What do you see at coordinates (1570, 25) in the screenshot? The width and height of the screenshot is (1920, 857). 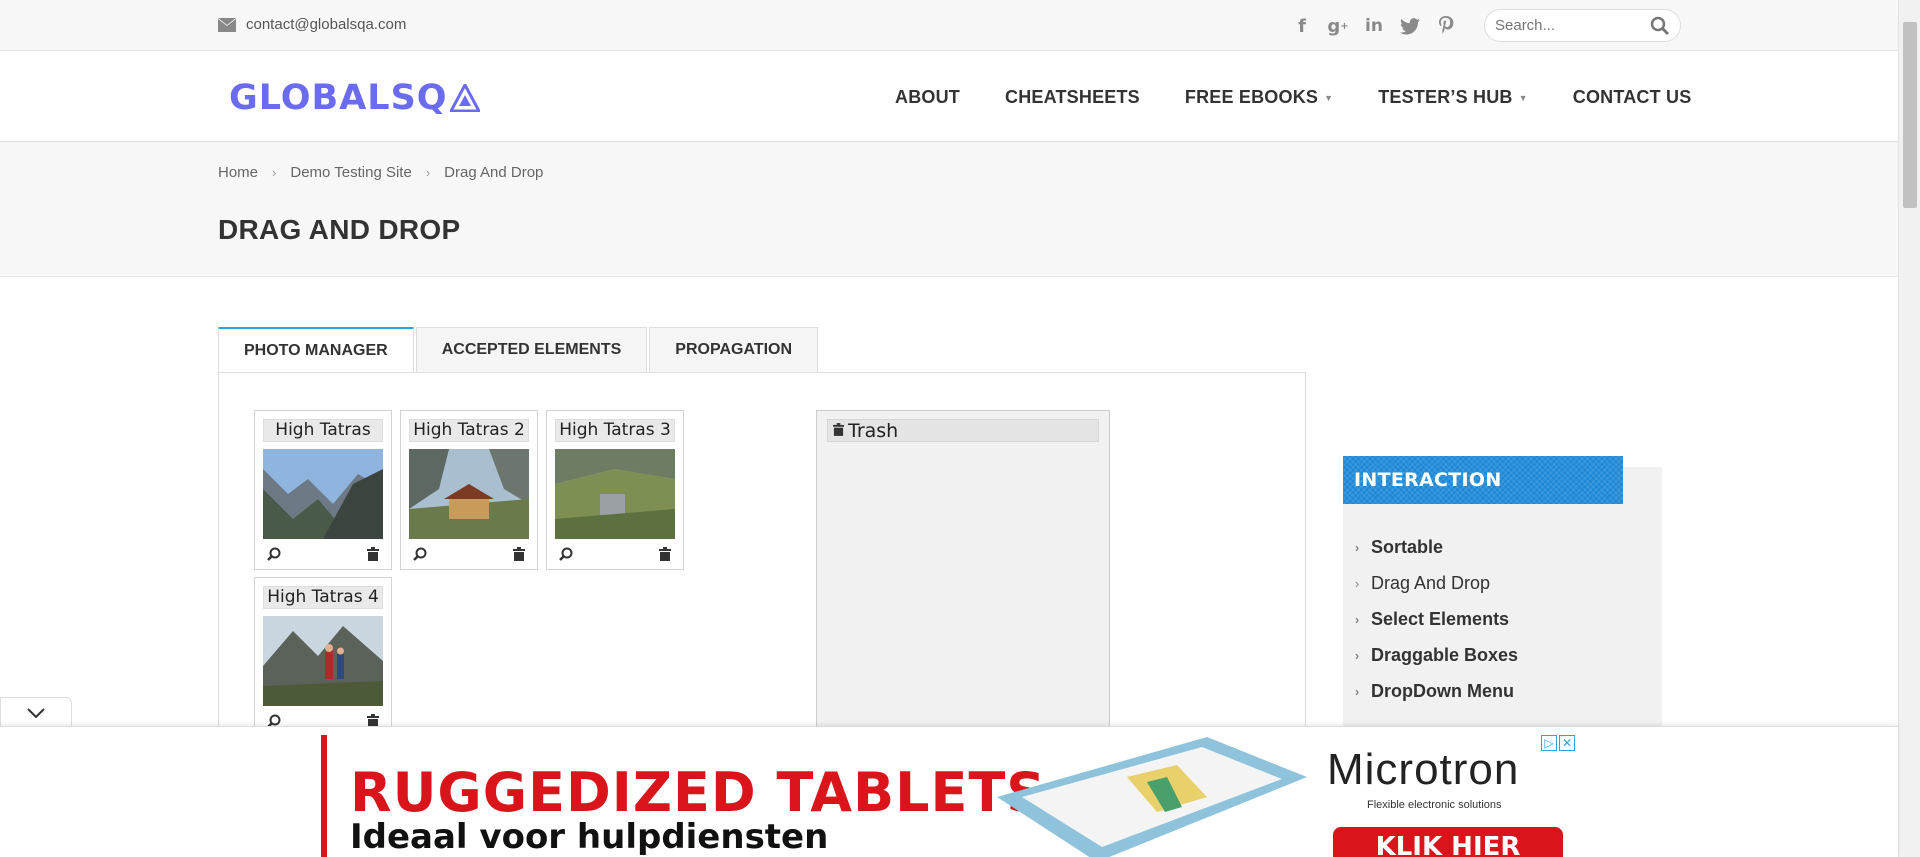 I see `search-input` at bounding box center [1570, 25].